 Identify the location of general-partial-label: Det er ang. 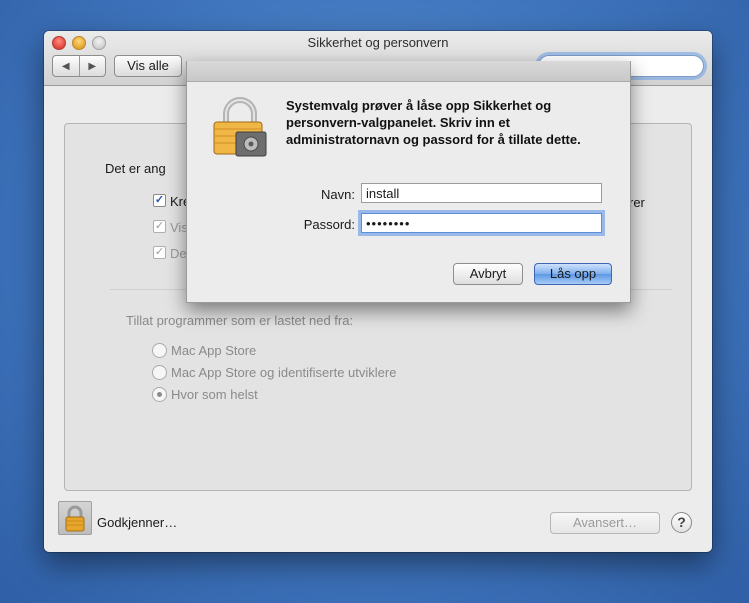
(135, 168).